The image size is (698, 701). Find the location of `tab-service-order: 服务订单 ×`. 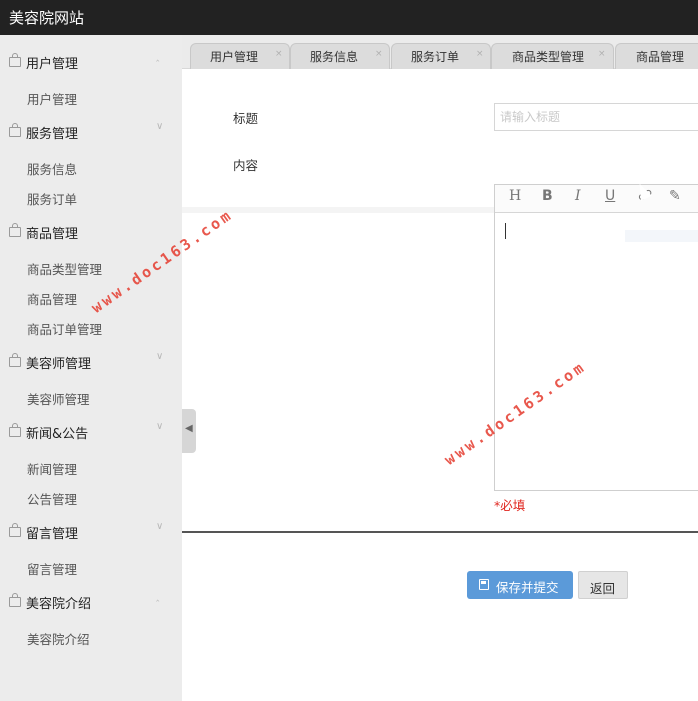

tab-service-order: 服务订单 × is located at coordinates (441, 56).